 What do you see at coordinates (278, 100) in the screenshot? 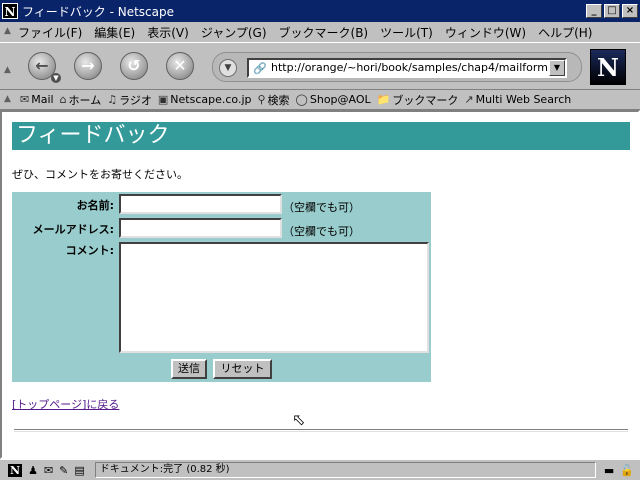
I see `toolbar-search-label: 検索` at bounding box center [278, 100].